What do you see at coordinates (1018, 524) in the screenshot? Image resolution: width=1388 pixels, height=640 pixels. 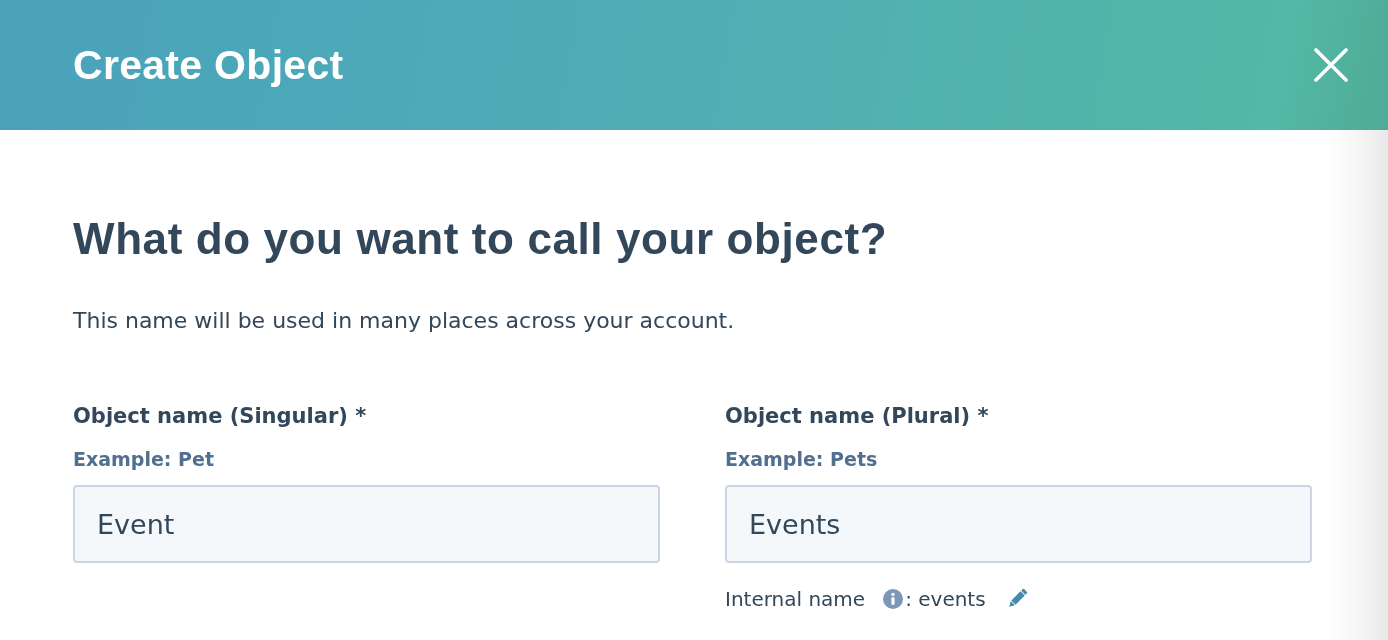 I see `input-field: Events` at bounding box center [1018, 524].